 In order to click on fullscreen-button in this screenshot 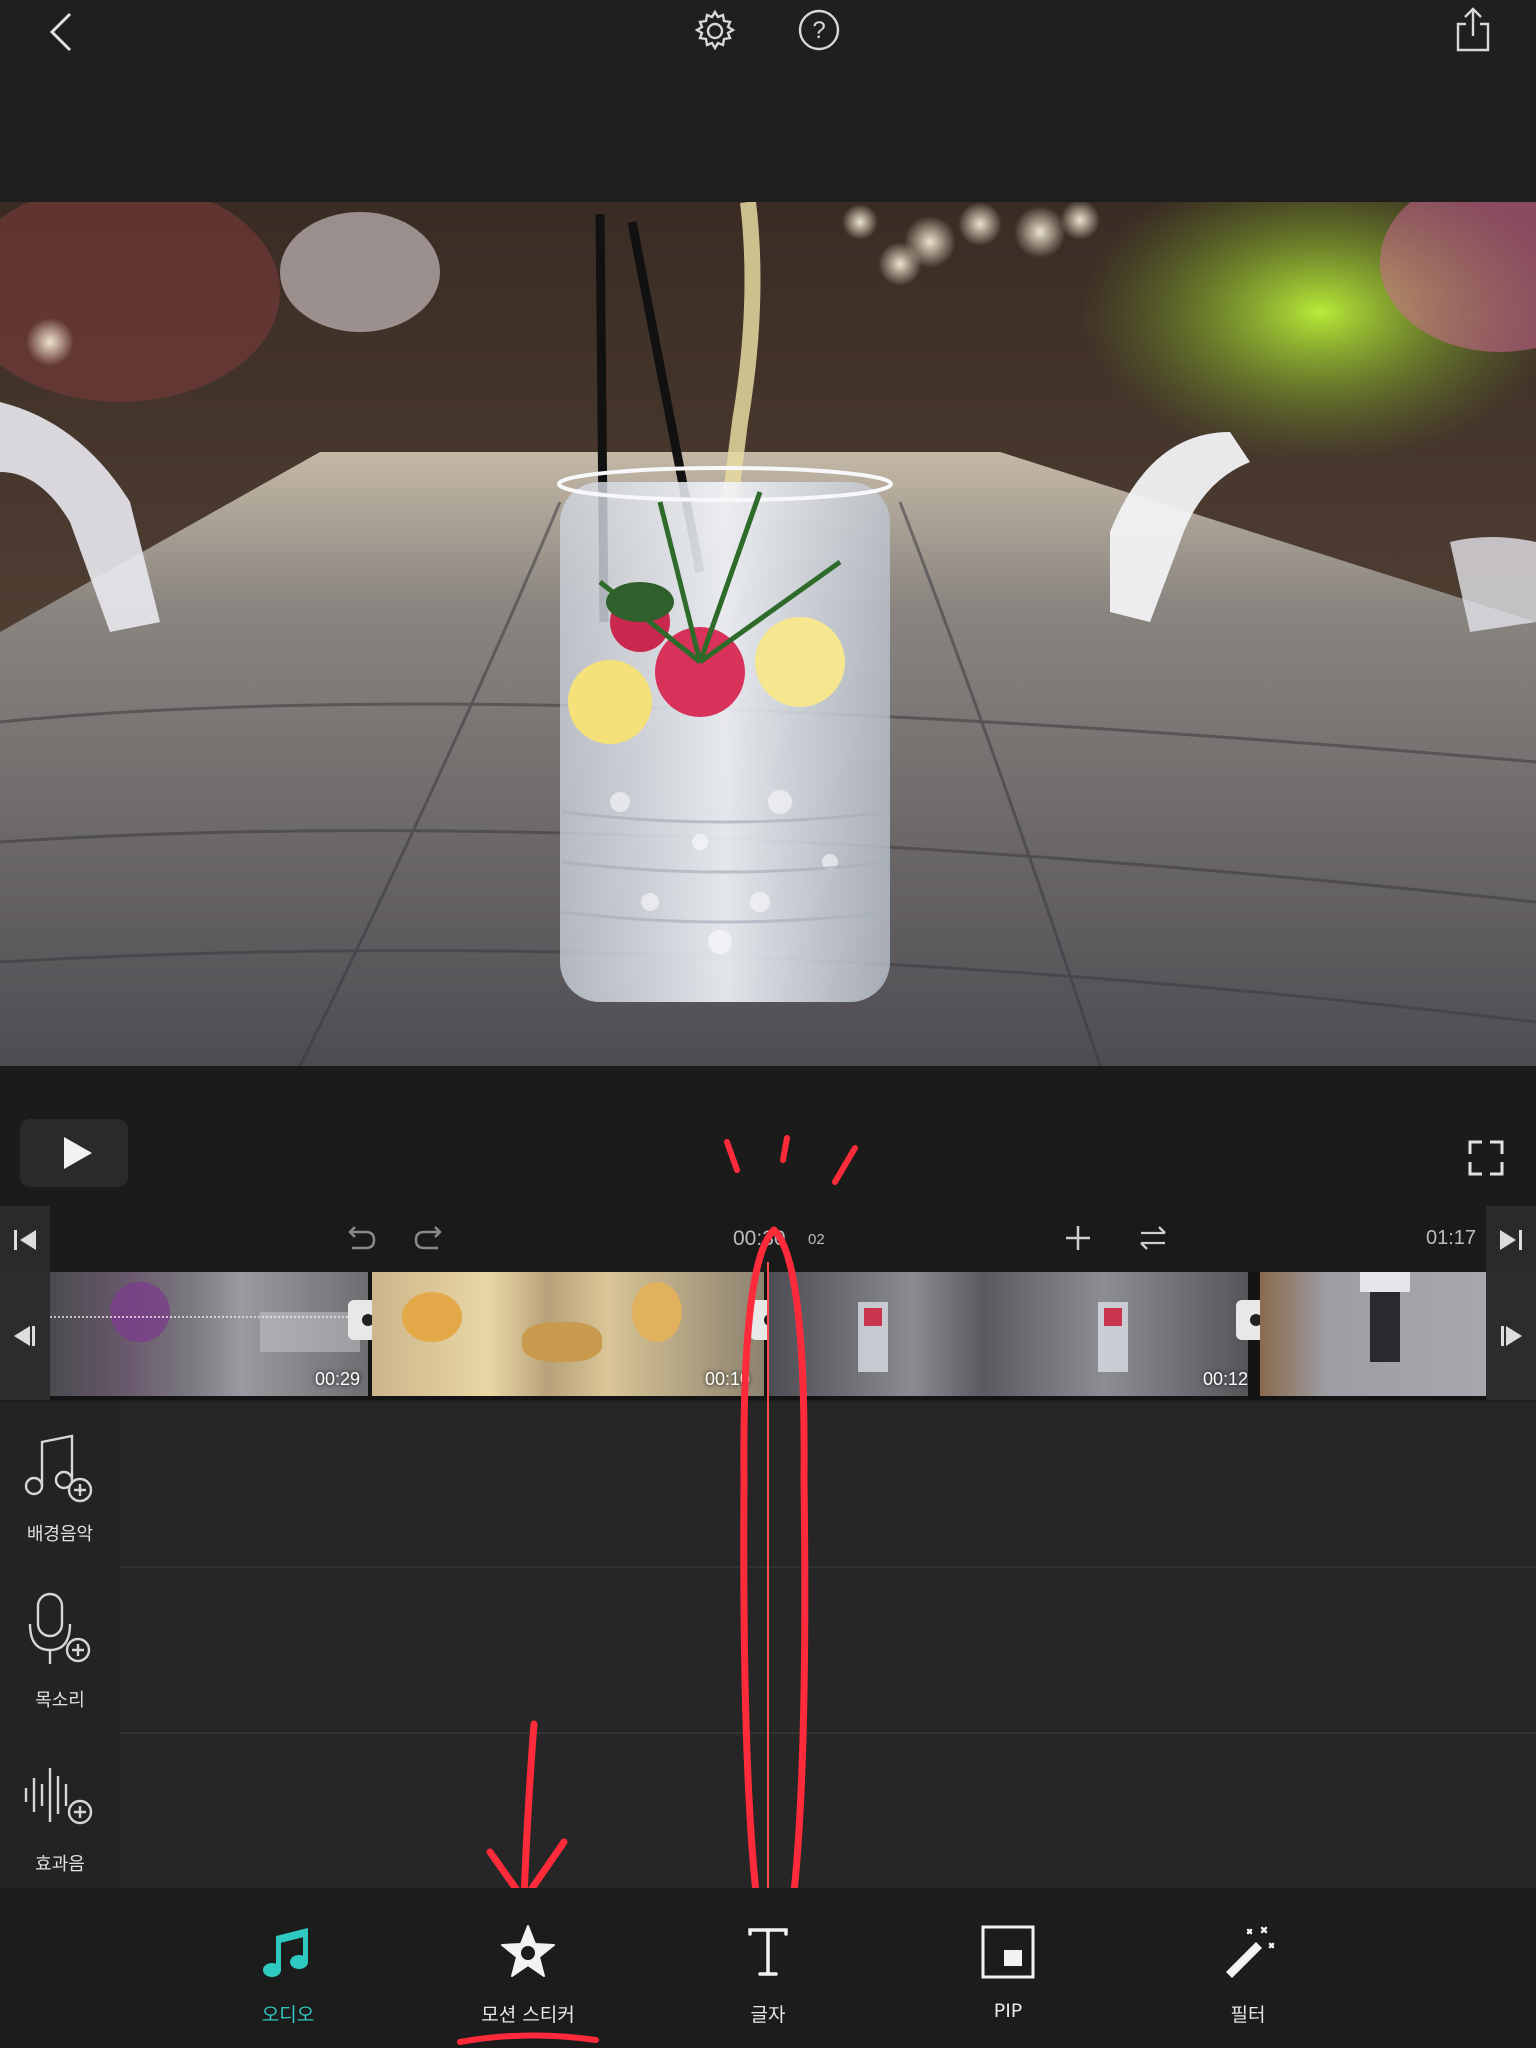, I will do `click(1486, 1158)`.